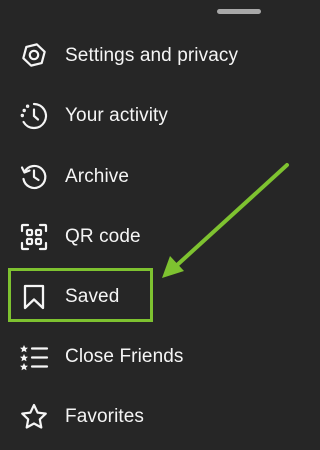  What do you see at coordinates (105, 416) in the screenshot?
I see `menu-item-label: Favorites` at bounding box center [105, 416].